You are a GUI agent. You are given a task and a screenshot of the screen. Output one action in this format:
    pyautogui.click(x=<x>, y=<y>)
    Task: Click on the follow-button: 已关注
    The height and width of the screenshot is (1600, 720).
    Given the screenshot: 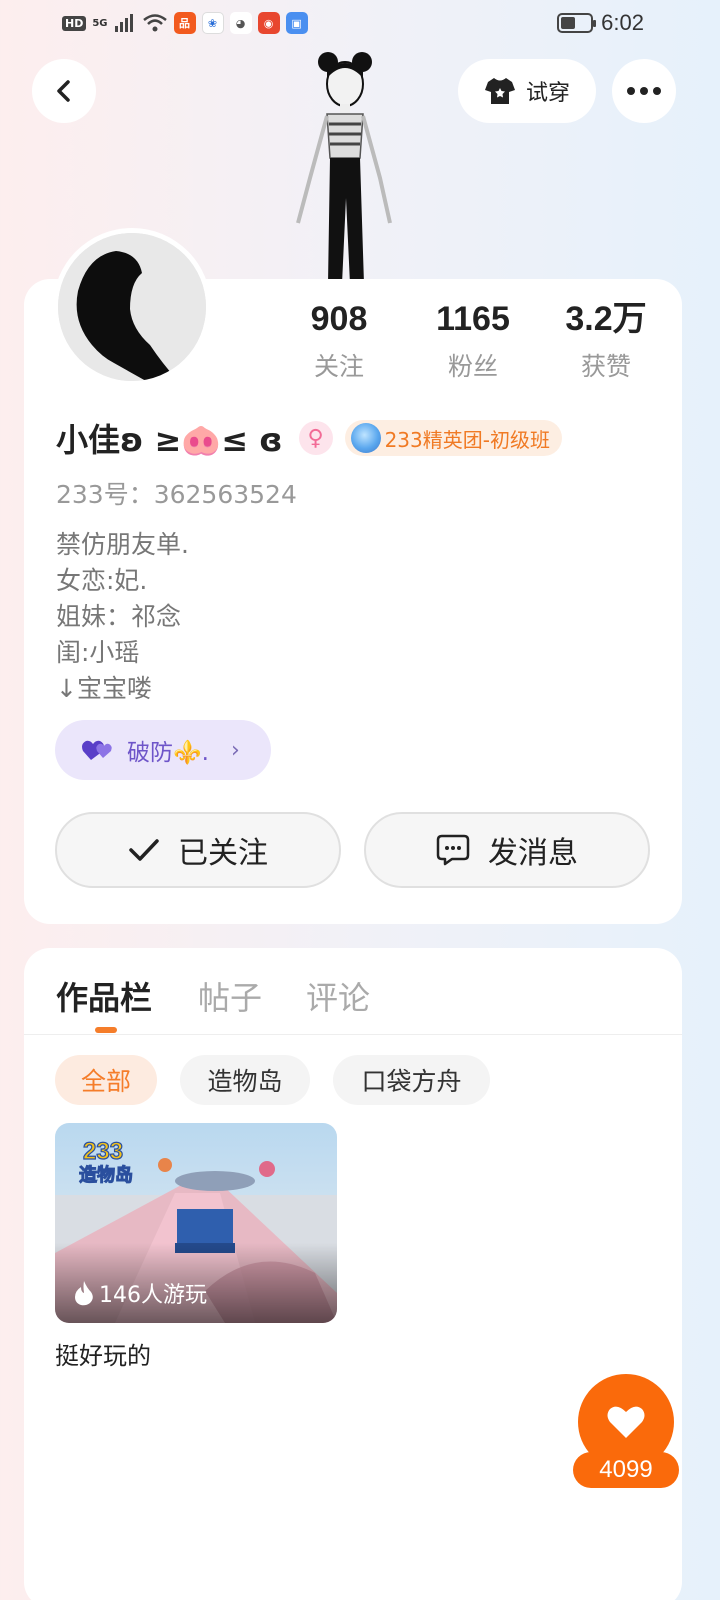 What is the action you would take?
    pyautogui.click(x=198, y=850)
    